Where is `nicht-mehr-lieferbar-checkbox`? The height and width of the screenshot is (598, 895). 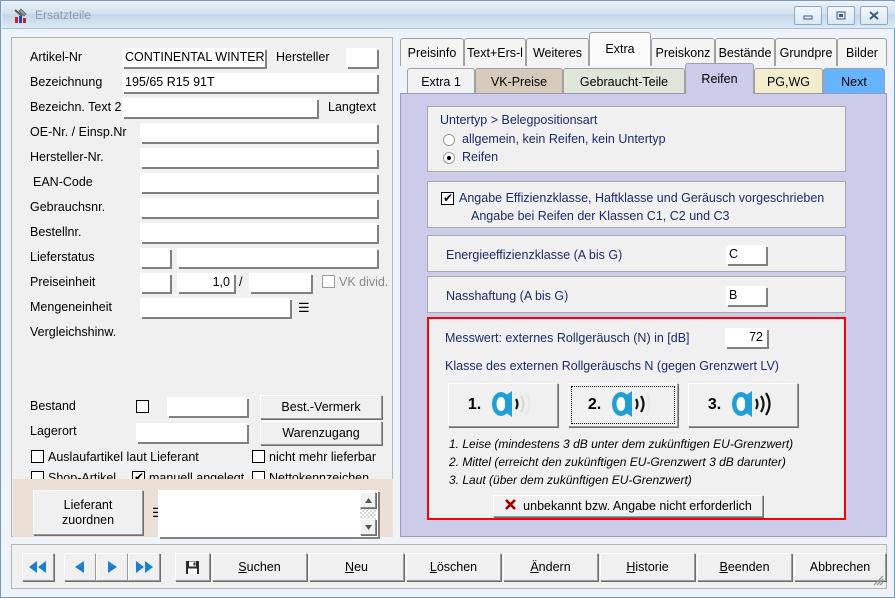
nicht-mehr-lieferbar-checkbox is located at coordinates (258, 456).